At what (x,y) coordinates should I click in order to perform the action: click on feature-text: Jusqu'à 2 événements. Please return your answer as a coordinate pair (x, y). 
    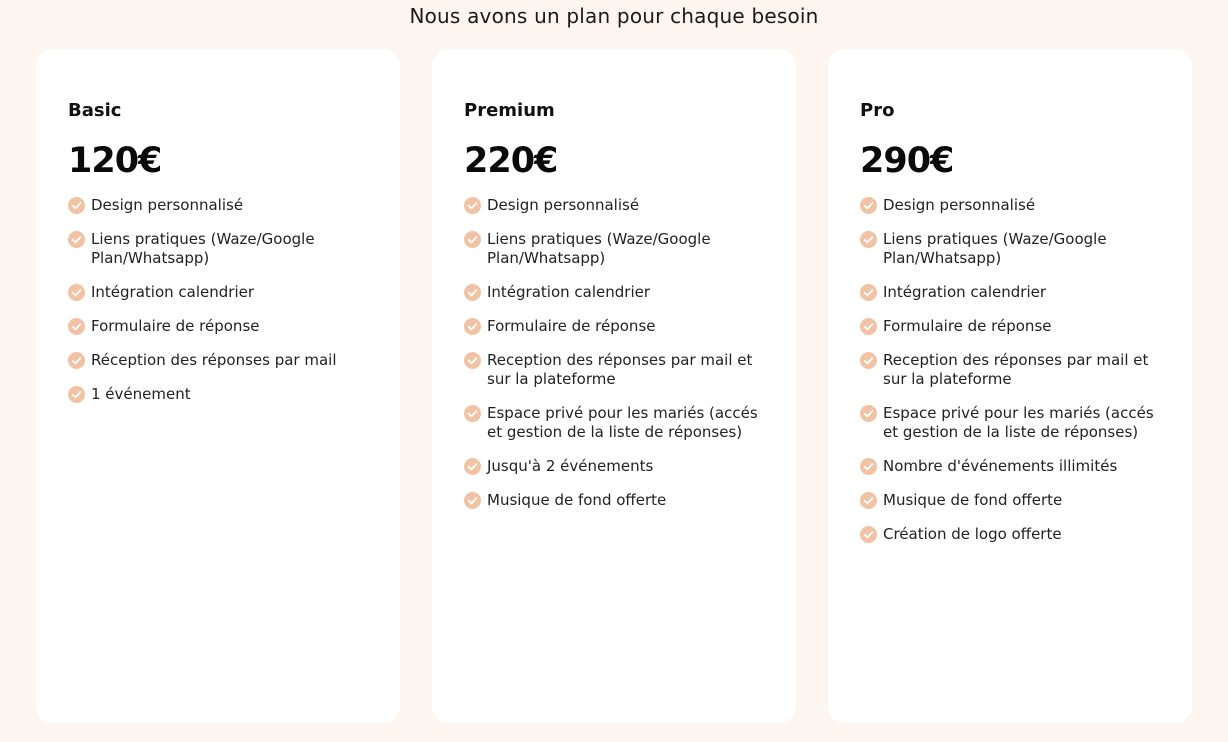
    Looking at the image, I should click on (570, 466).